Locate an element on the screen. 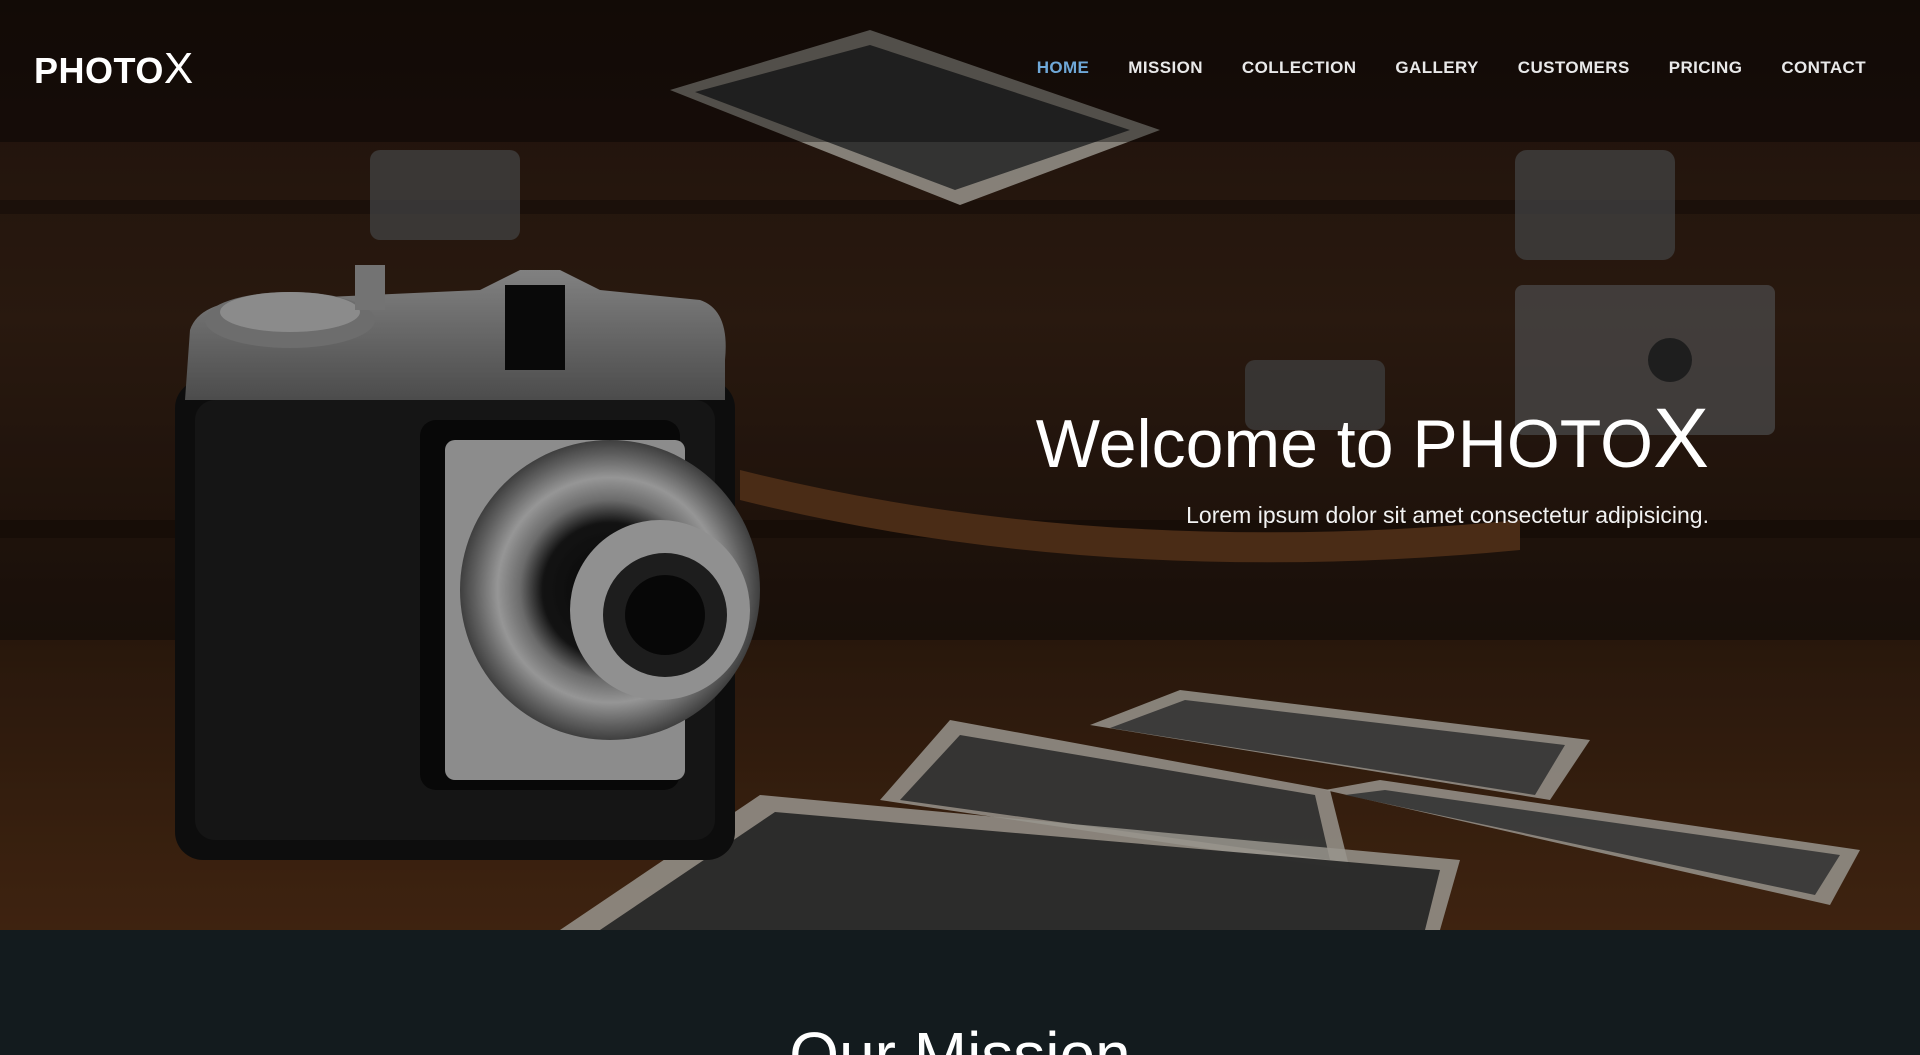 The width and height of the screenshot is (1920, 1055). nav-item-collection: COLLECTION is located at coordinates (1299, 68).